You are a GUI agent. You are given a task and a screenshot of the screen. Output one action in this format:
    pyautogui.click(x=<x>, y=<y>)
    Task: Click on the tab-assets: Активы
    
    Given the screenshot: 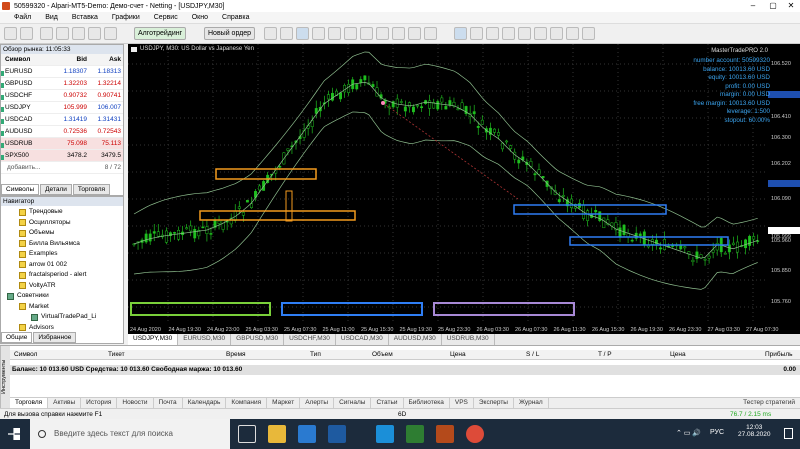 What is the action you would take?
    pyautogui.click(x=65, y=403)
    